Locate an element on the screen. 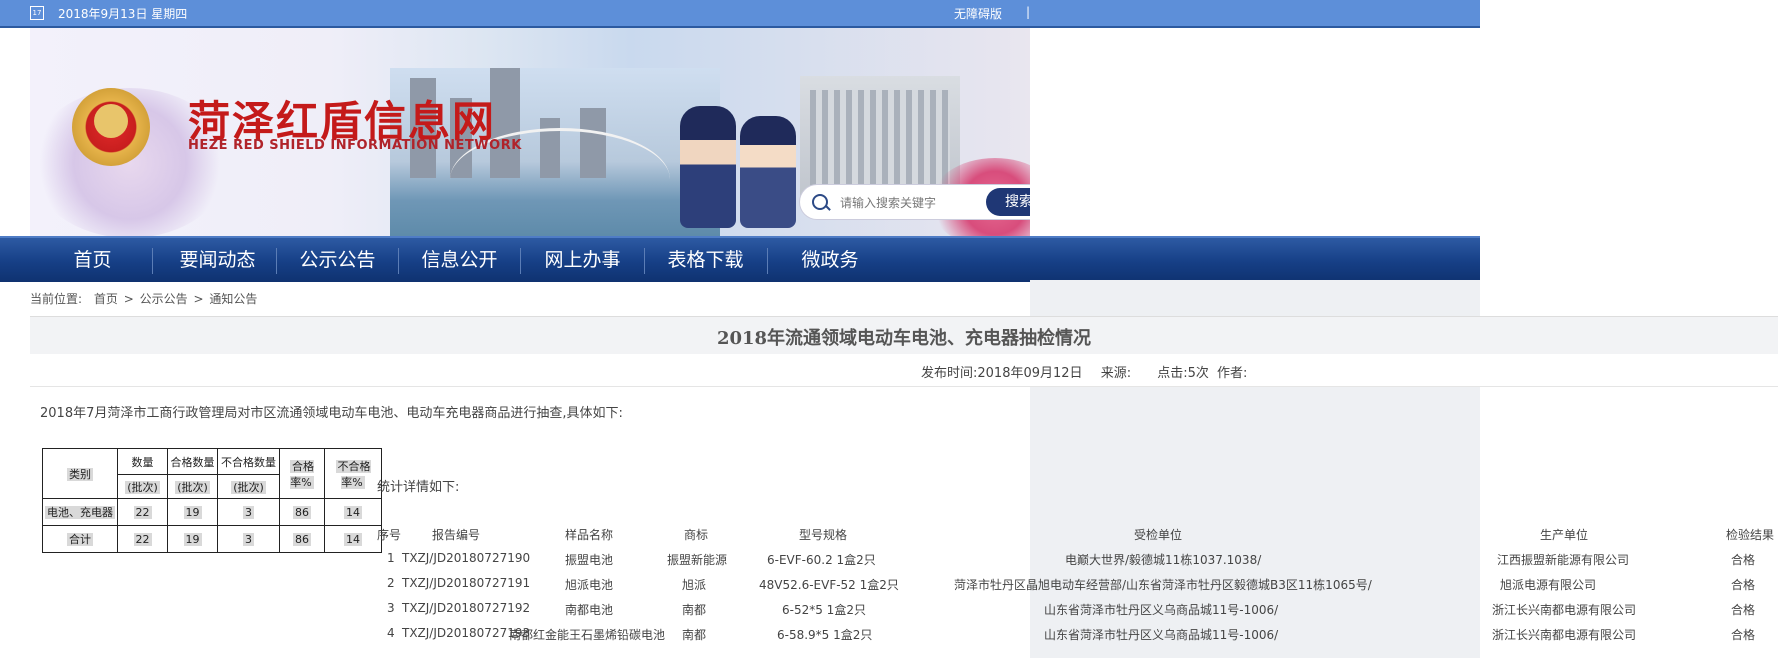 The height and width of the screenshot is (658, 1778). search-box: 搜索 is located at coordinates (915, 202).